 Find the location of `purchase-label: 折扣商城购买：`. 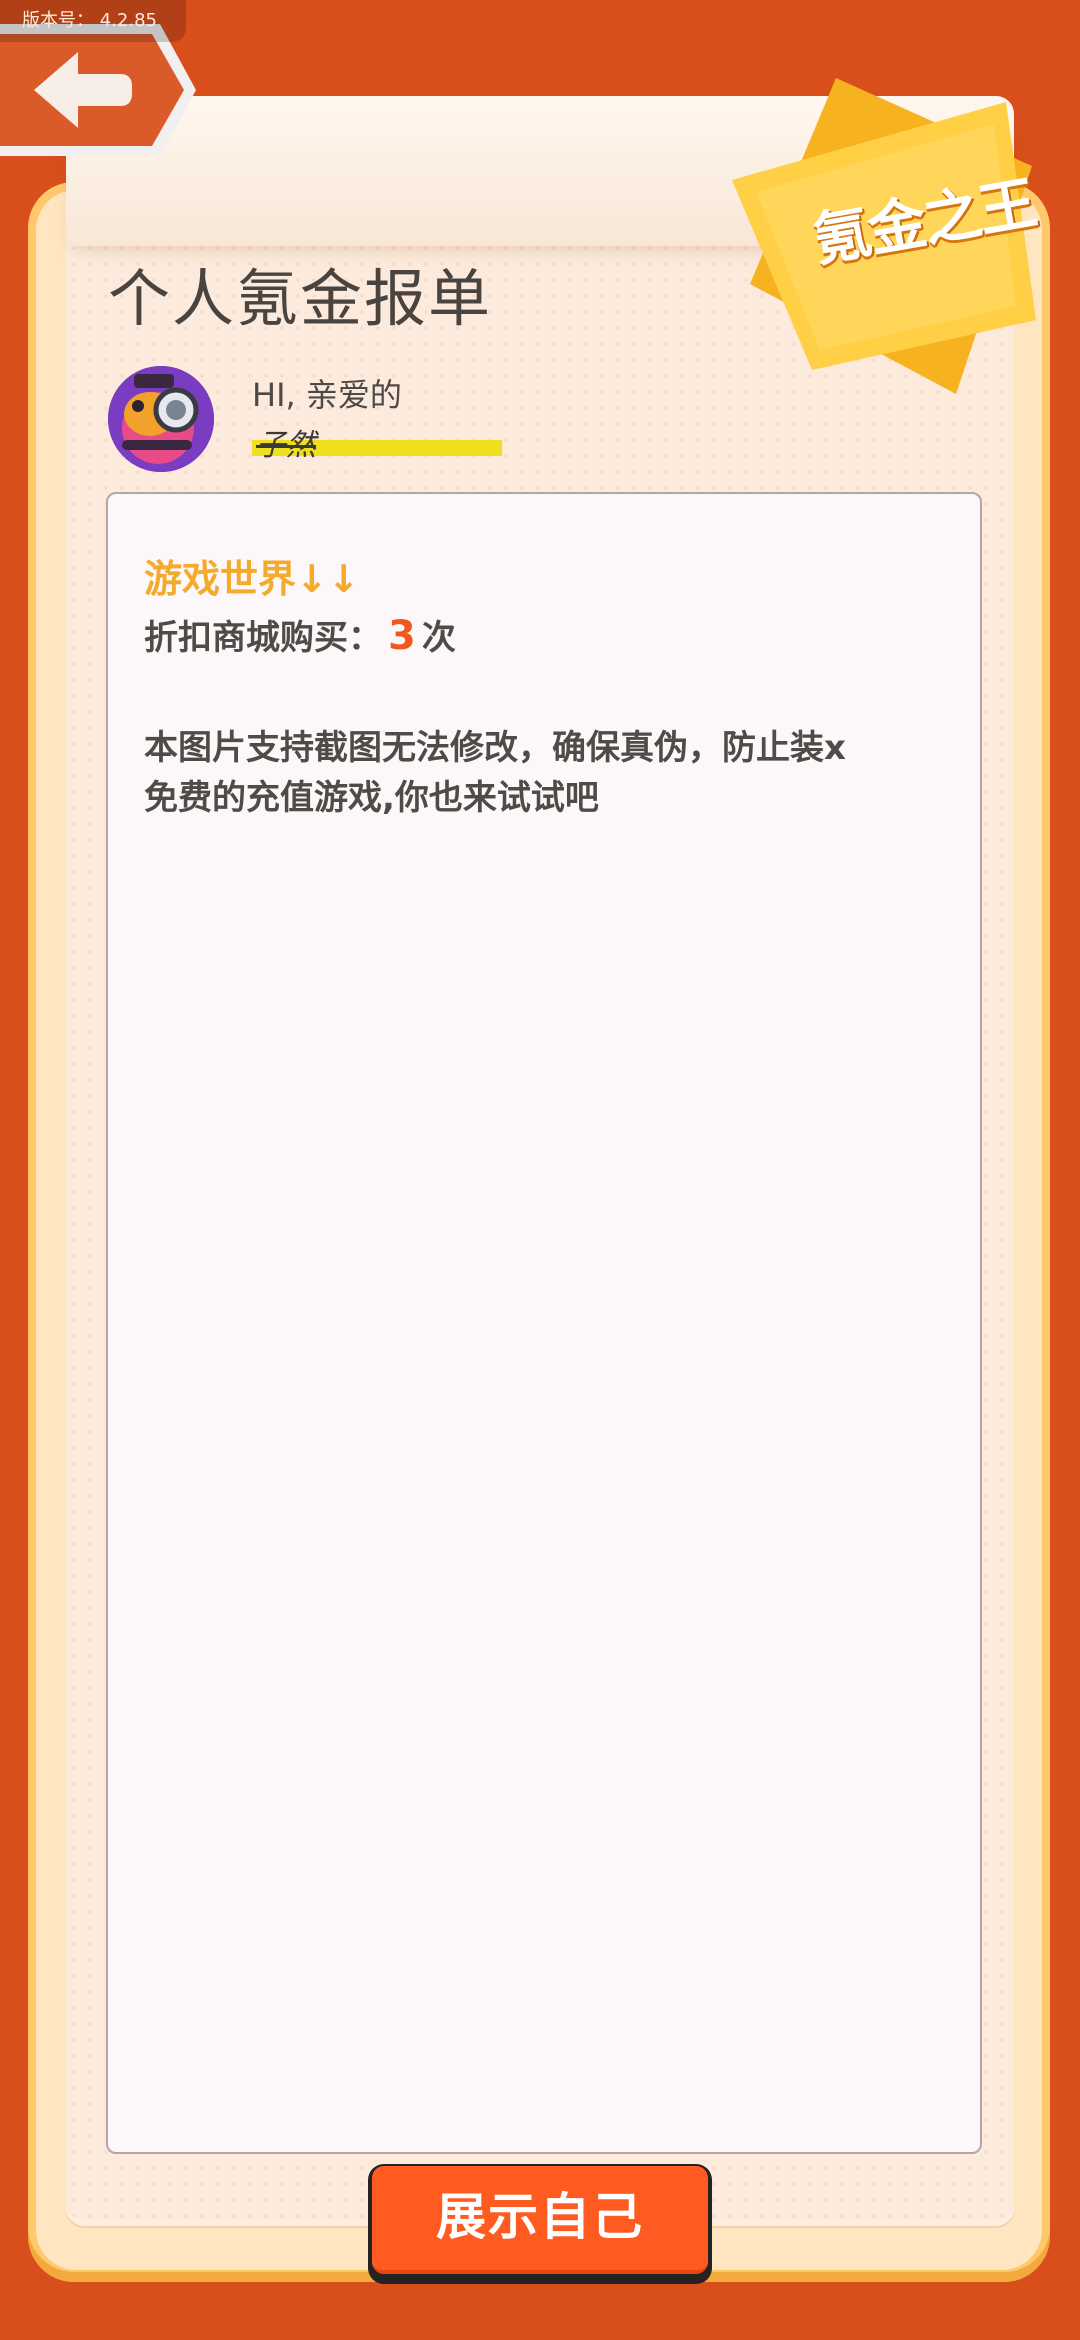

purchase-label: 折扣商城购买： is located at coordinates (263, 638).